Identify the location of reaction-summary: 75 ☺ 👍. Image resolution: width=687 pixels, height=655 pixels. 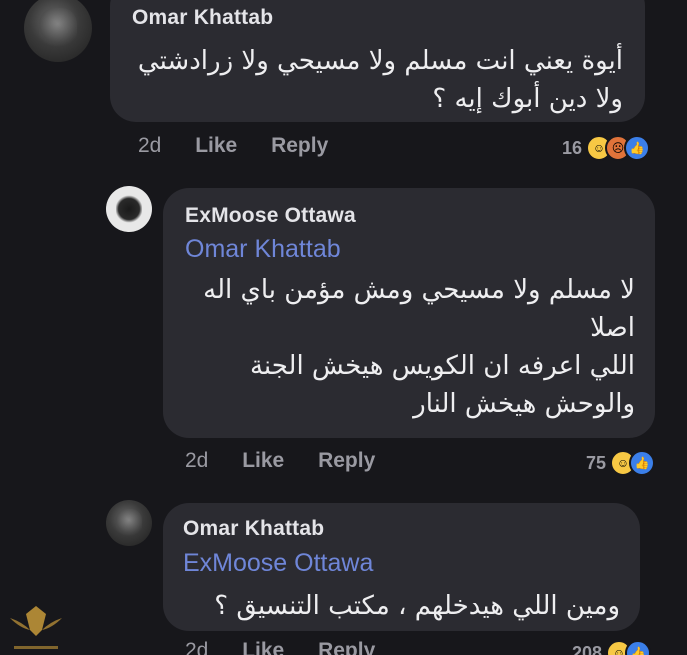
(621, 463).